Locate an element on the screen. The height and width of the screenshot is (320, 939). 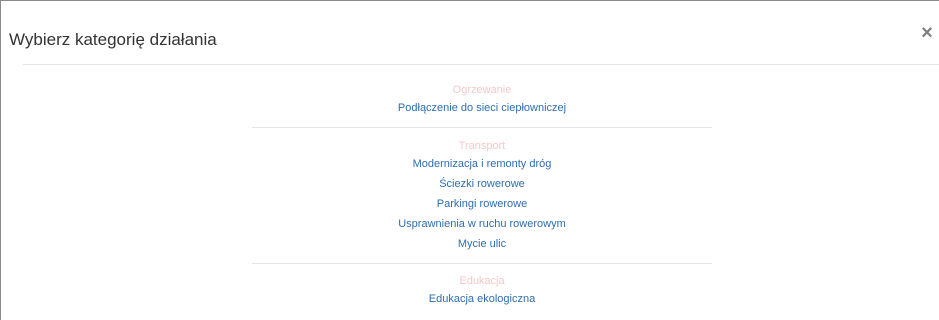
category-item-district-heating: Podłączenie do sieci ciepłowniczej is located at coordinates (482, 108).